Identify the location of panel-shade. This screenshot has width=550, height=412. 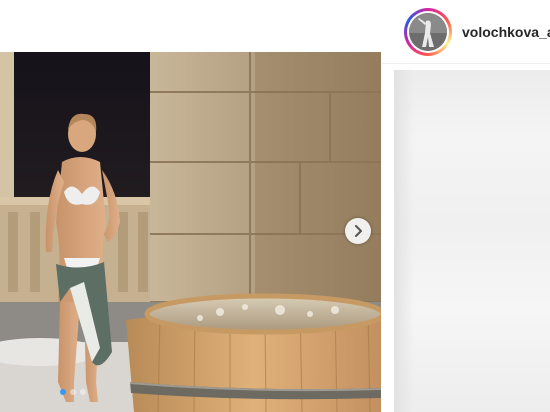
(404, 241).